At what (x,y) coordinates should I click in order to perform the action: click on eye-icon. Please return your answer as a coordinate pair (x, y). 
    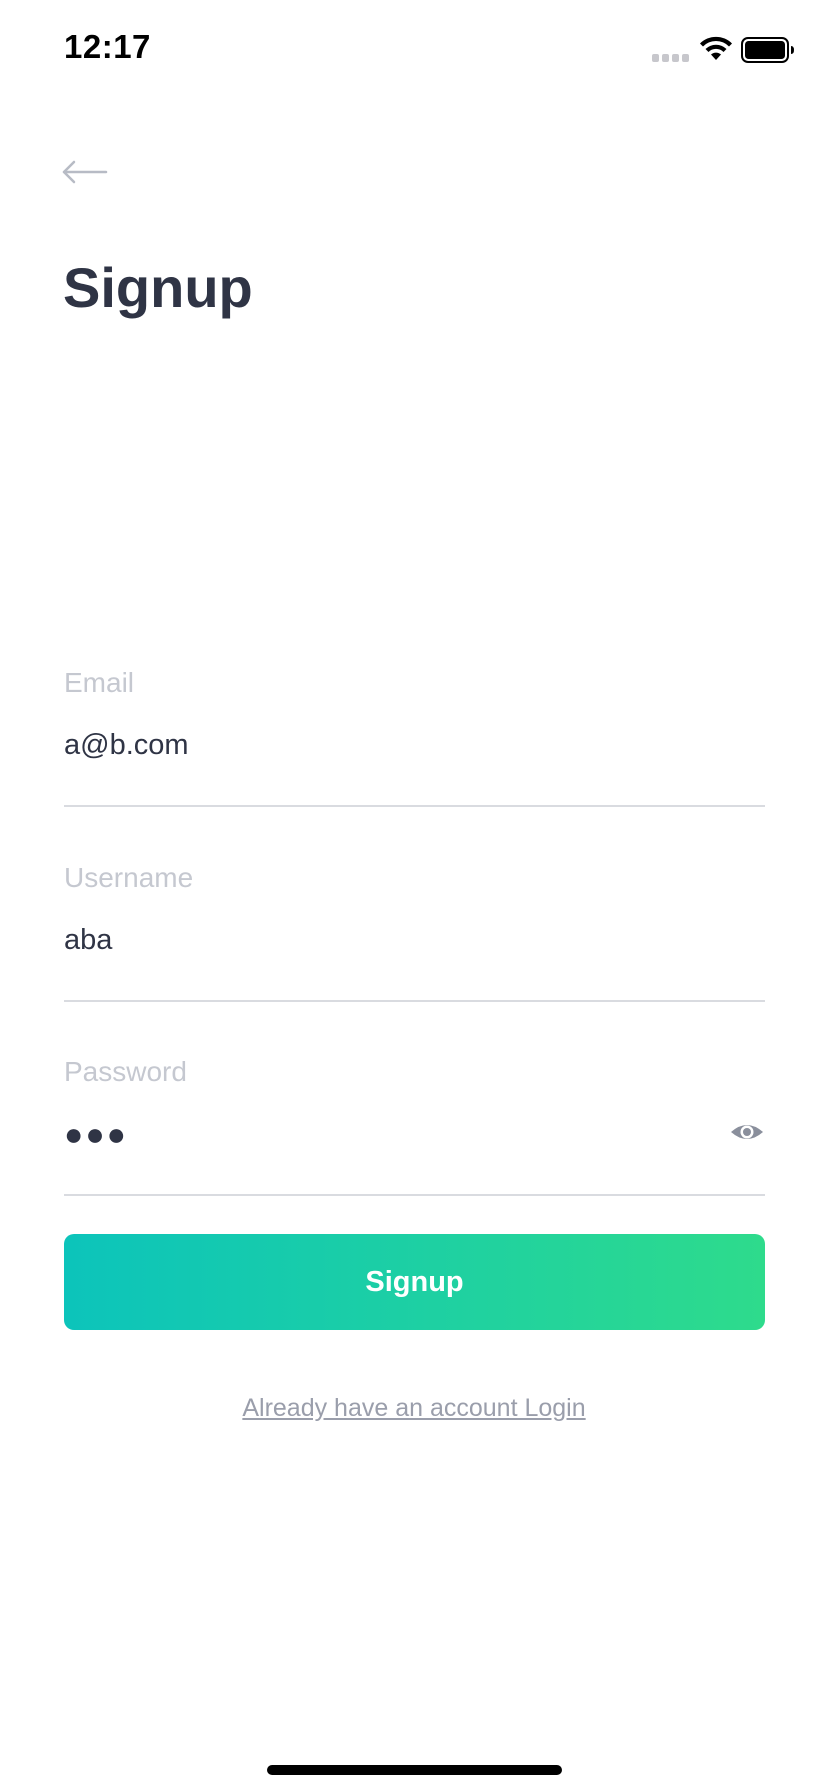
    Looking at the image, I should click on (747, 1132).